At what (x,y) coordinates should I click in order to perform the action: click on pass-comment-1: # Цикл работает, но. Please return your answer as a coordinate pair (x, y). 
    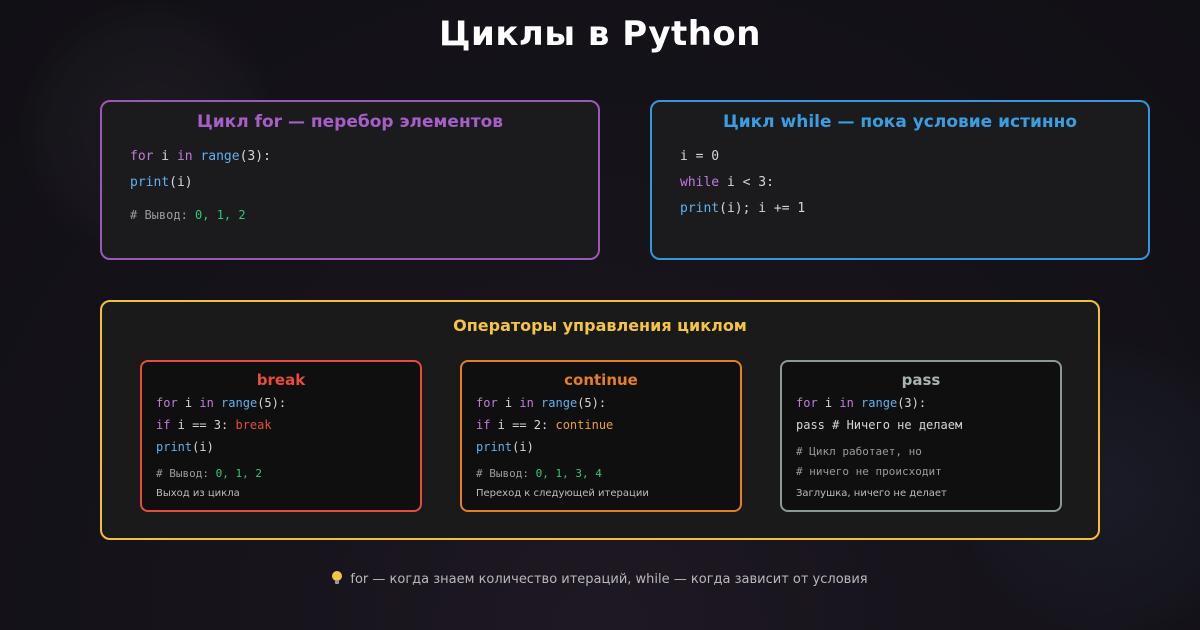
    Looking at the image, I should click on (859, 451).